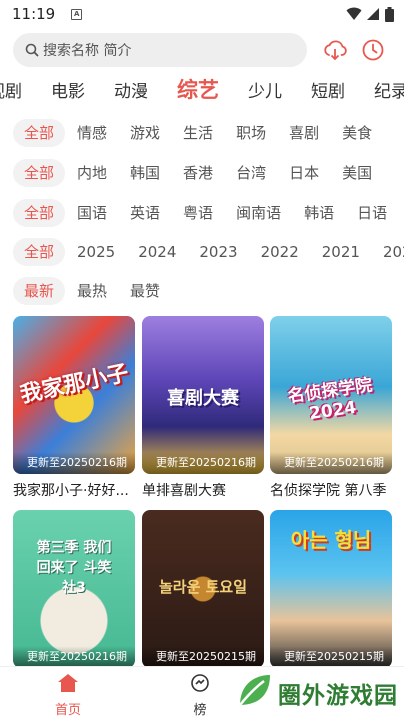  Describe the element at coordinates (258, 213) in the screenshot. I see `language-chip: 闽南语` at that location.